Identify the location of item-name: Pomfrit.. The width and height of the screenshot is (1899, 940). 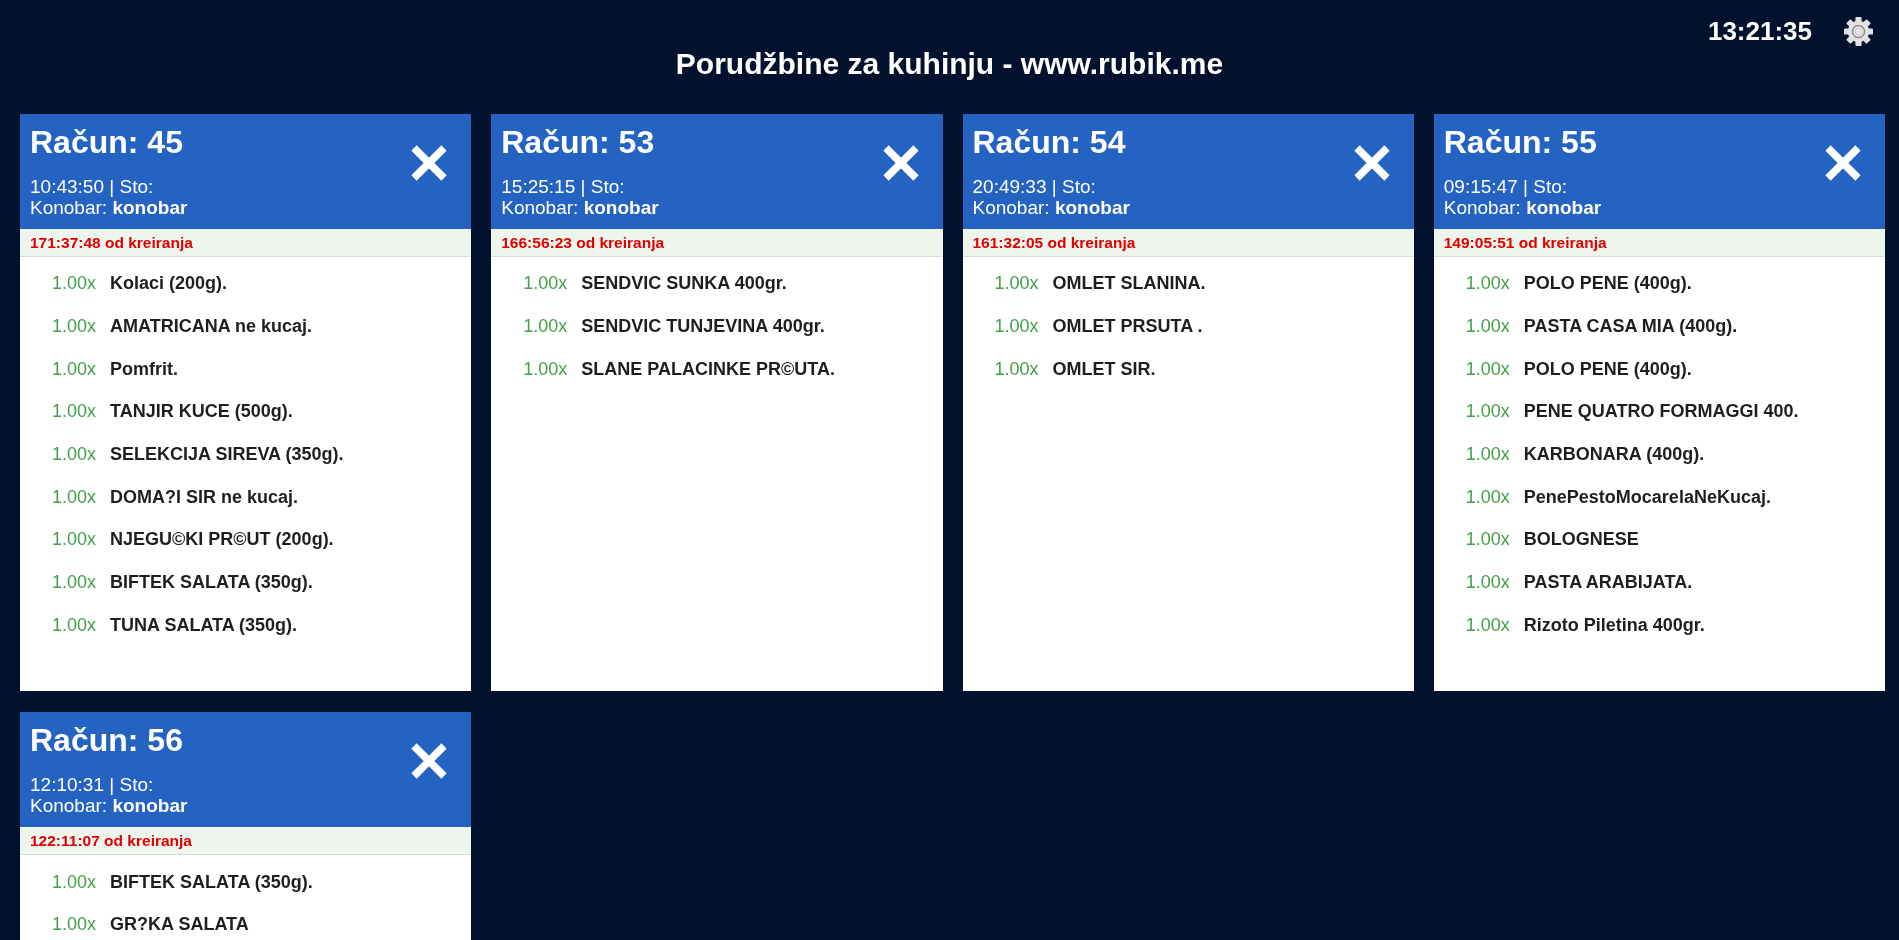
(144, 368).